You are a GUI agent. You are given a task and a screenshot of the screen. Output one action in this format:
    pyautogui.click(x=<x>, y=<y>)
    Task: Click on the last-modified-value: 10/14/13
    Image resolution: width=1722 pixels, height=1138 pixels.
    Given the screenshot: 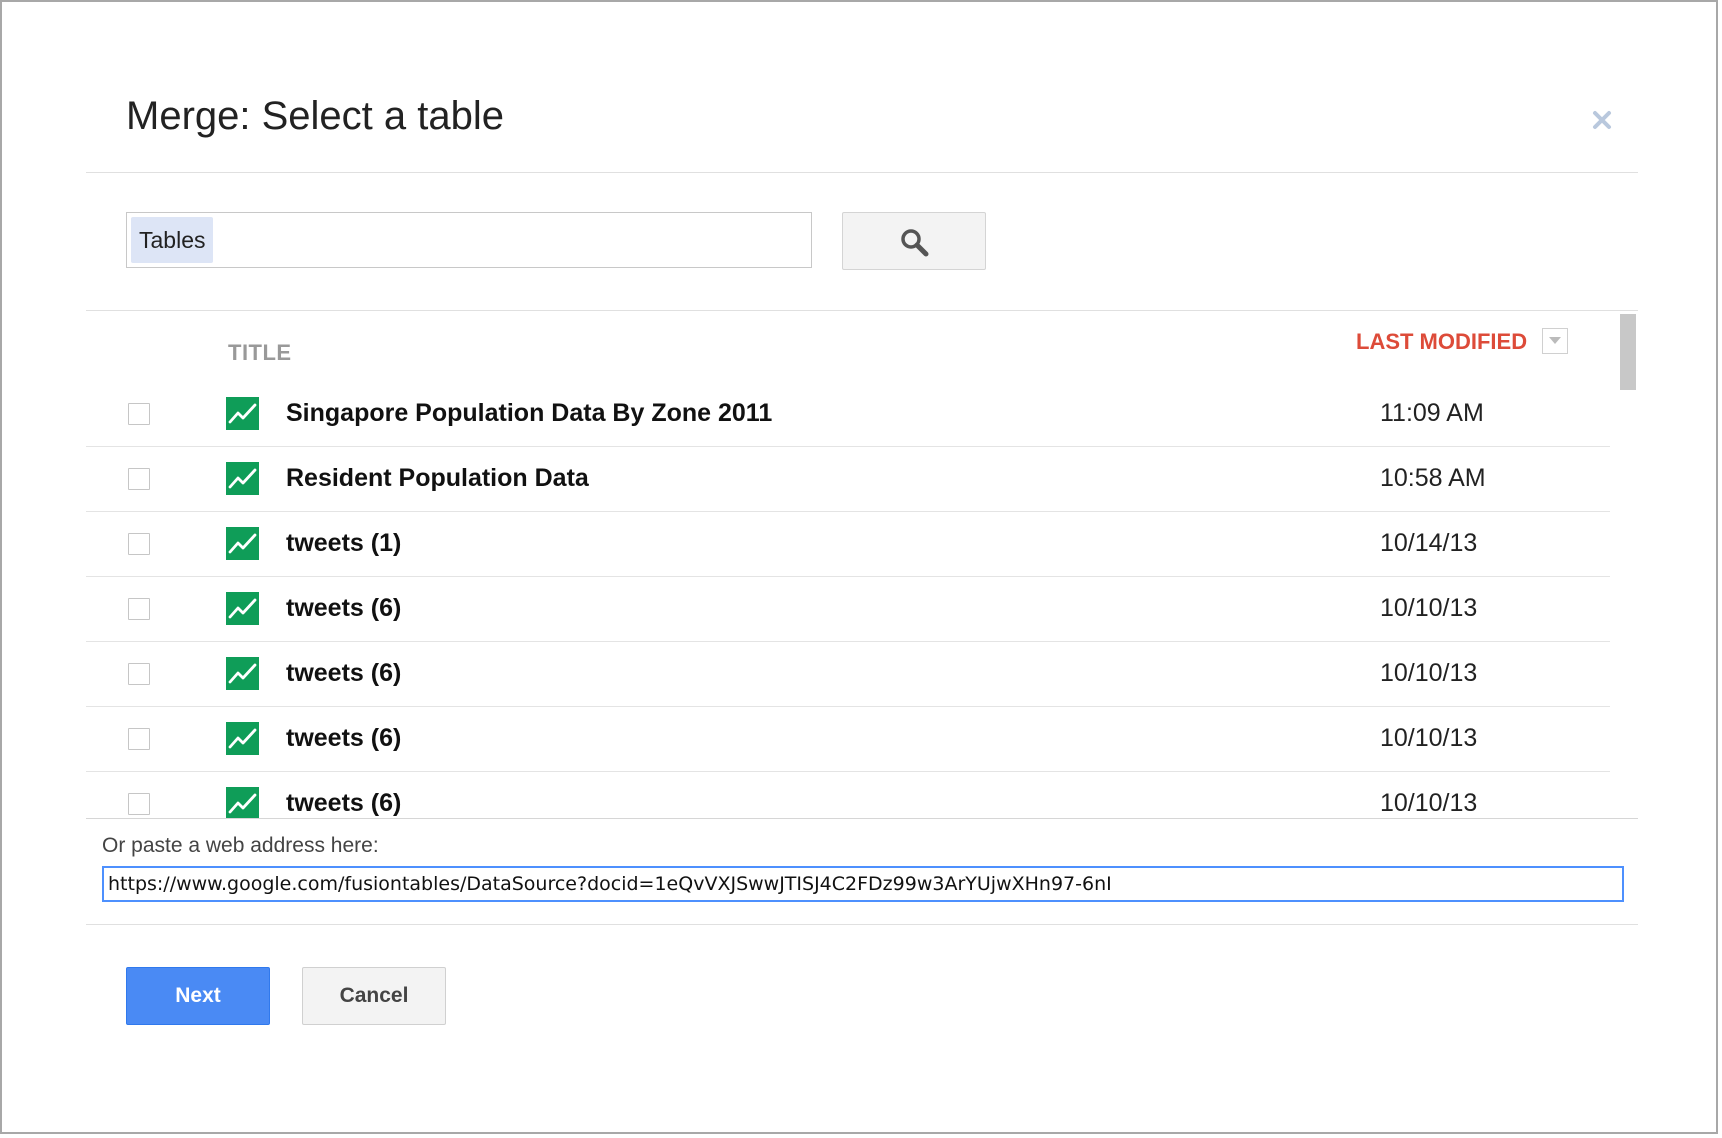 What is the action you would take?
    pyautogui.click(x=1429, y=543)
    